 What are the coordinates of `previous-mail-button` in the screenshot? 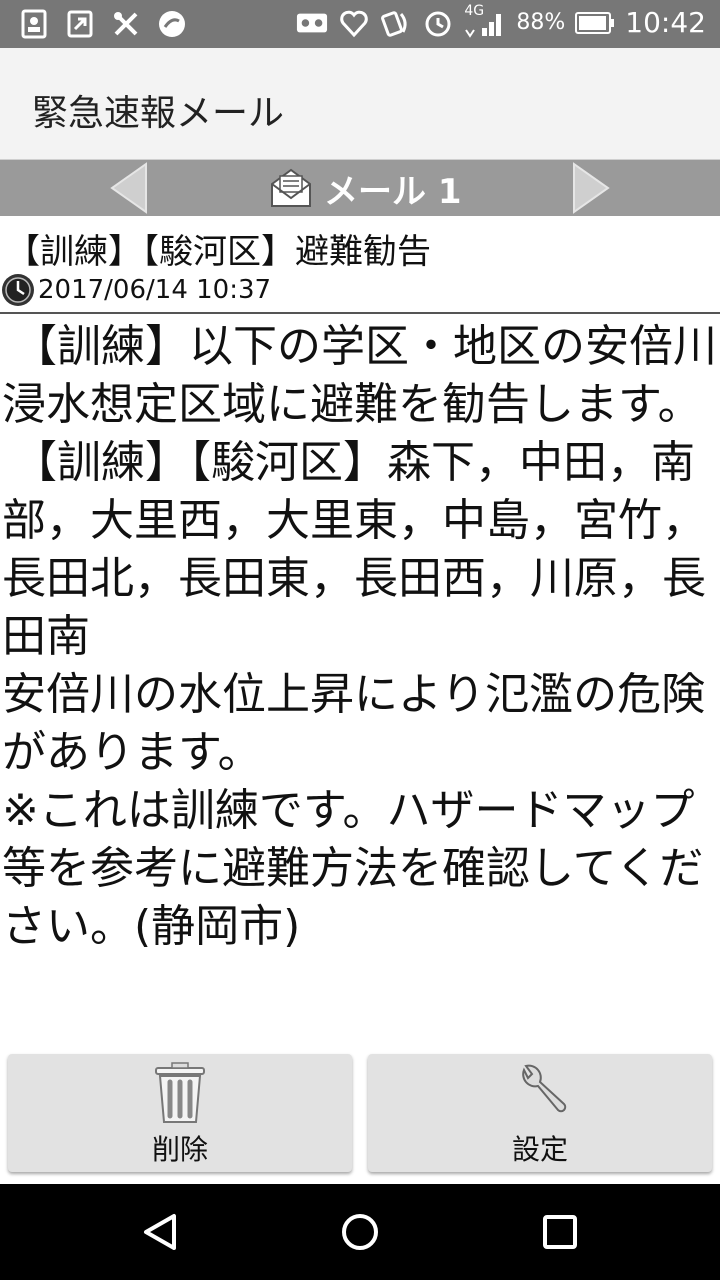 It's located at (130, 188).